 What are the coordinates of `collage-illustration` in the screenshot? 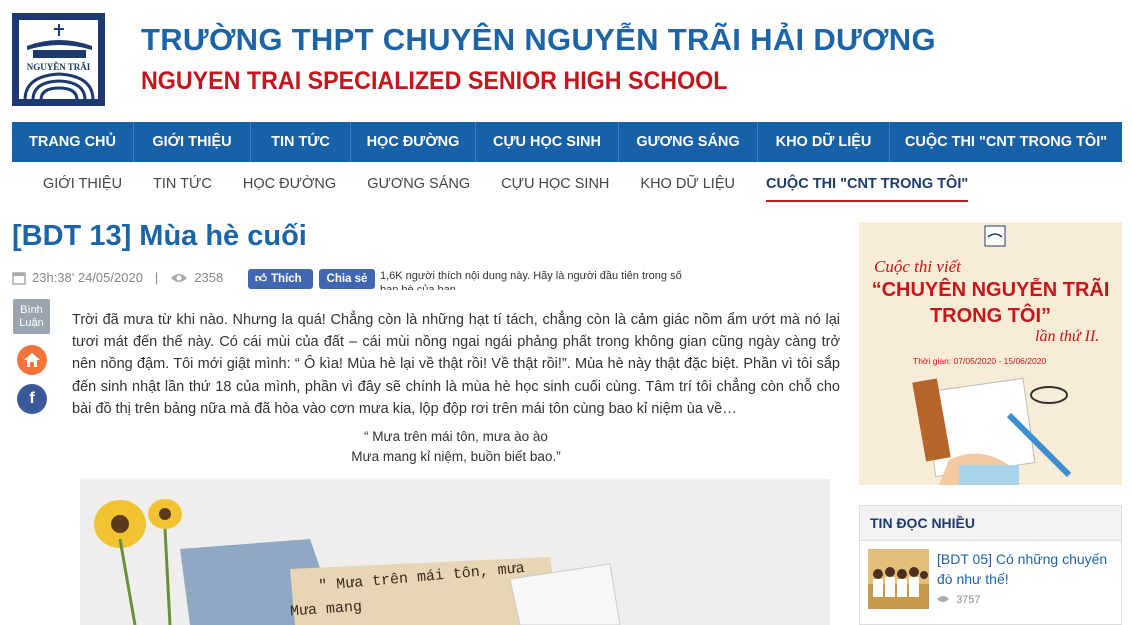 It's located at (357, 562).